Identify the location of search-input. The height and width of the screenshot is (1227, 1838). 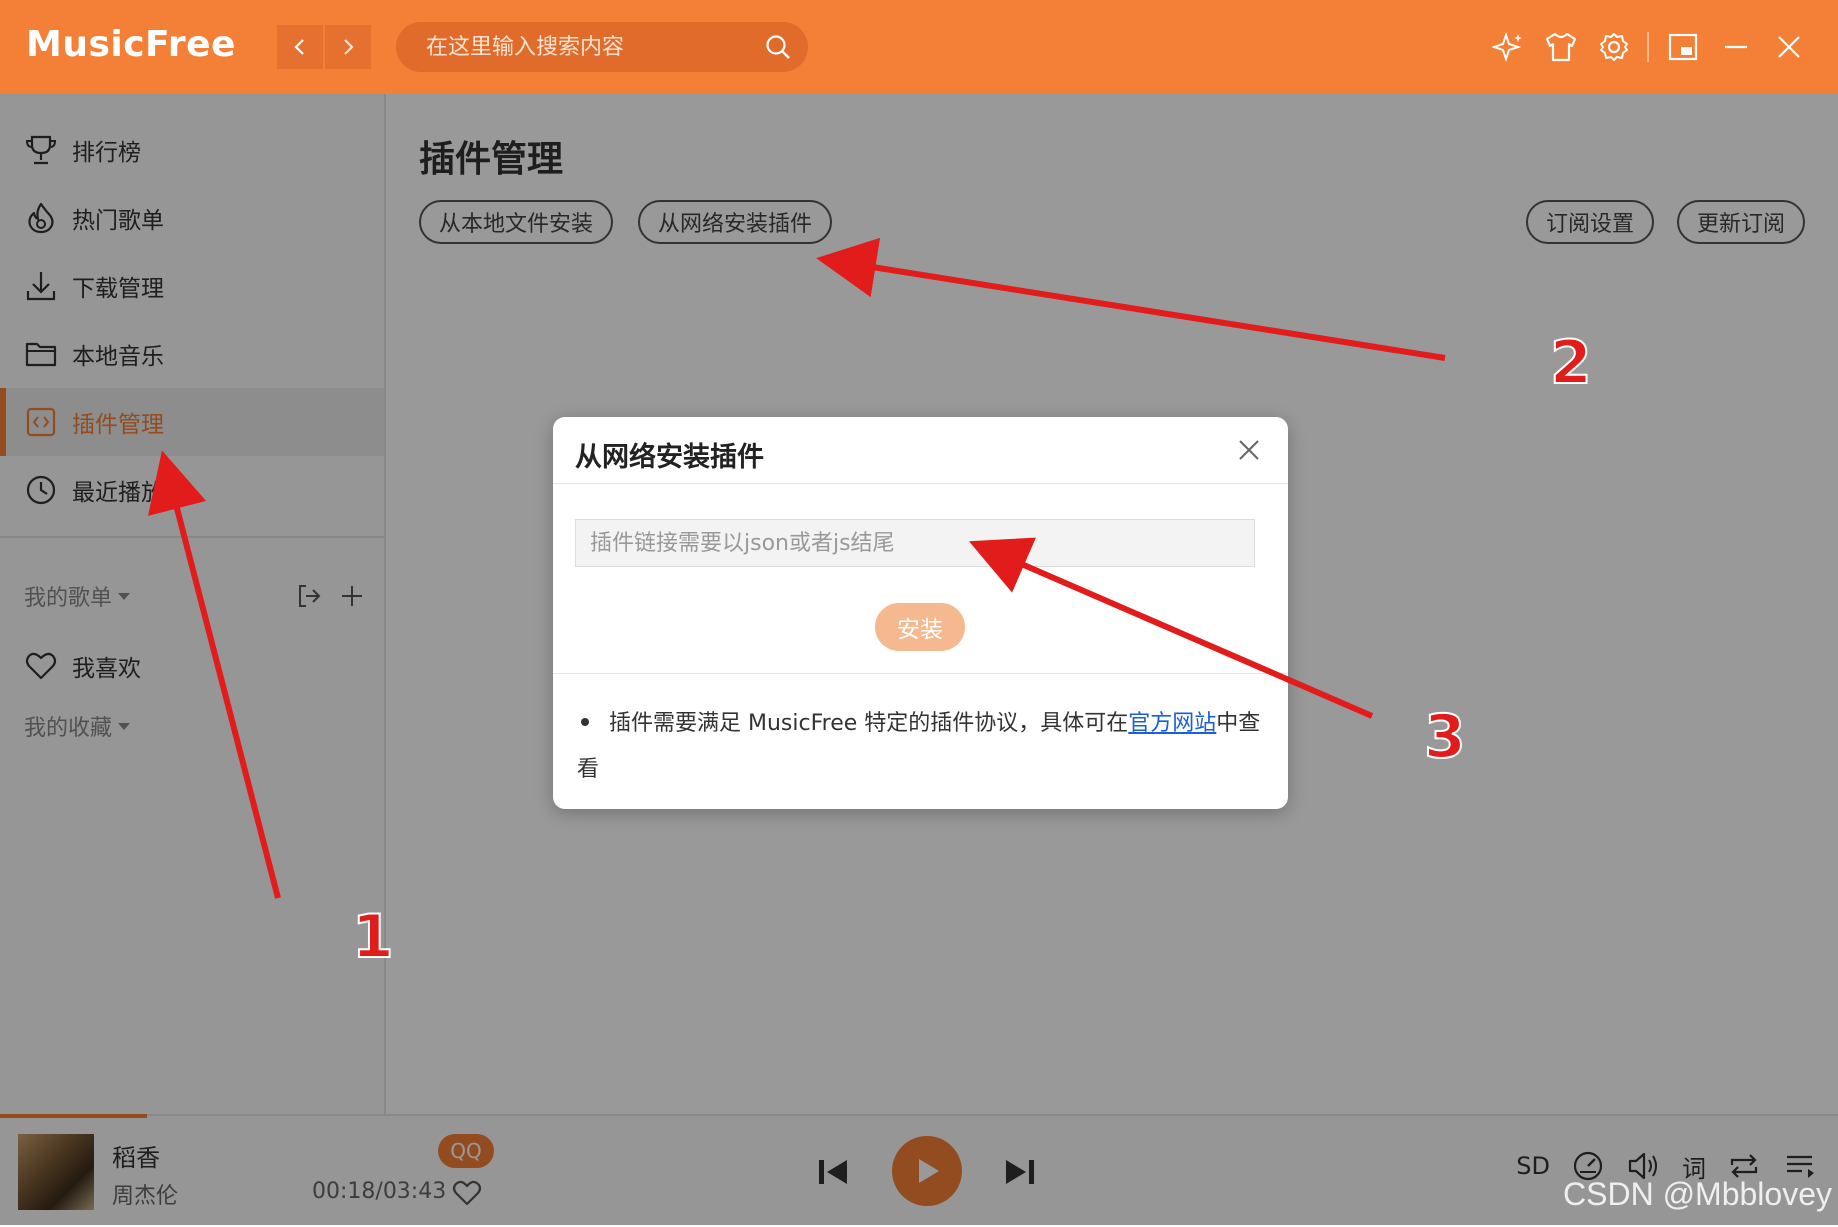
(586, 47).